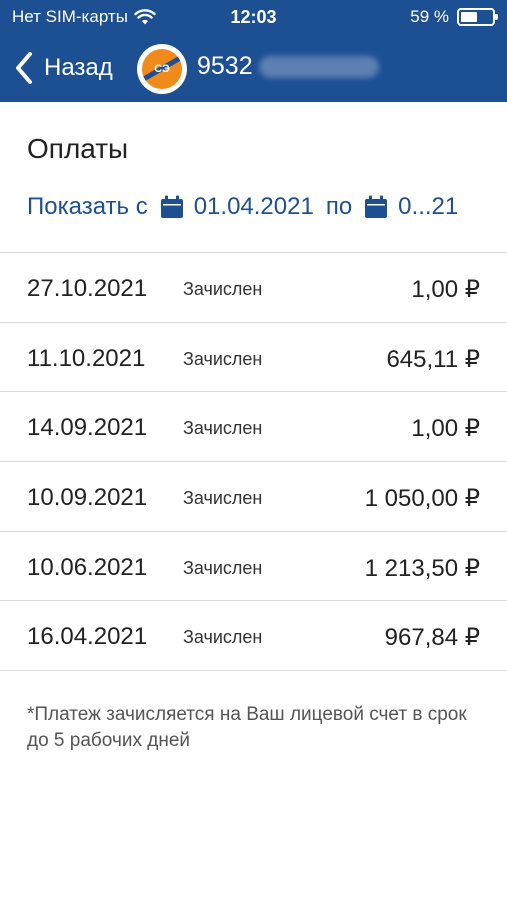 This screenshot has height=900, width=507. Describe the element at coordinates (86, 358) in the screenshot. I see `payment-date: 11.10.2021` at that location.